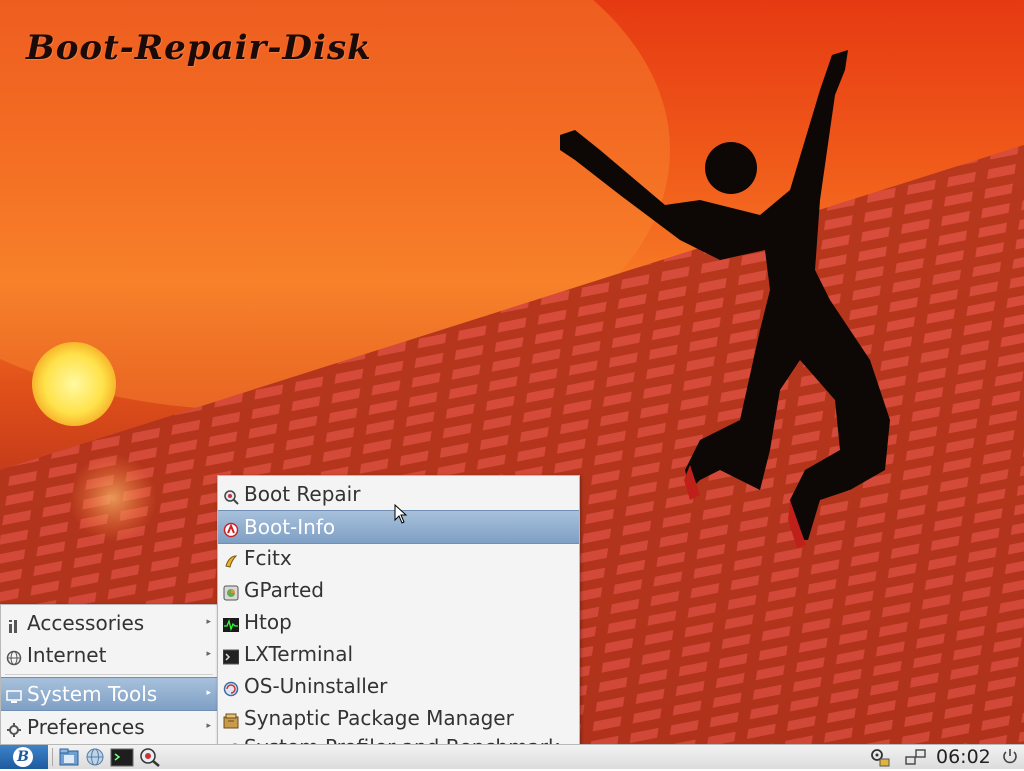 Image resolution: width=1024 pixels, height=771 pixels. I want to click on start-logo: B, so click(23, 757).